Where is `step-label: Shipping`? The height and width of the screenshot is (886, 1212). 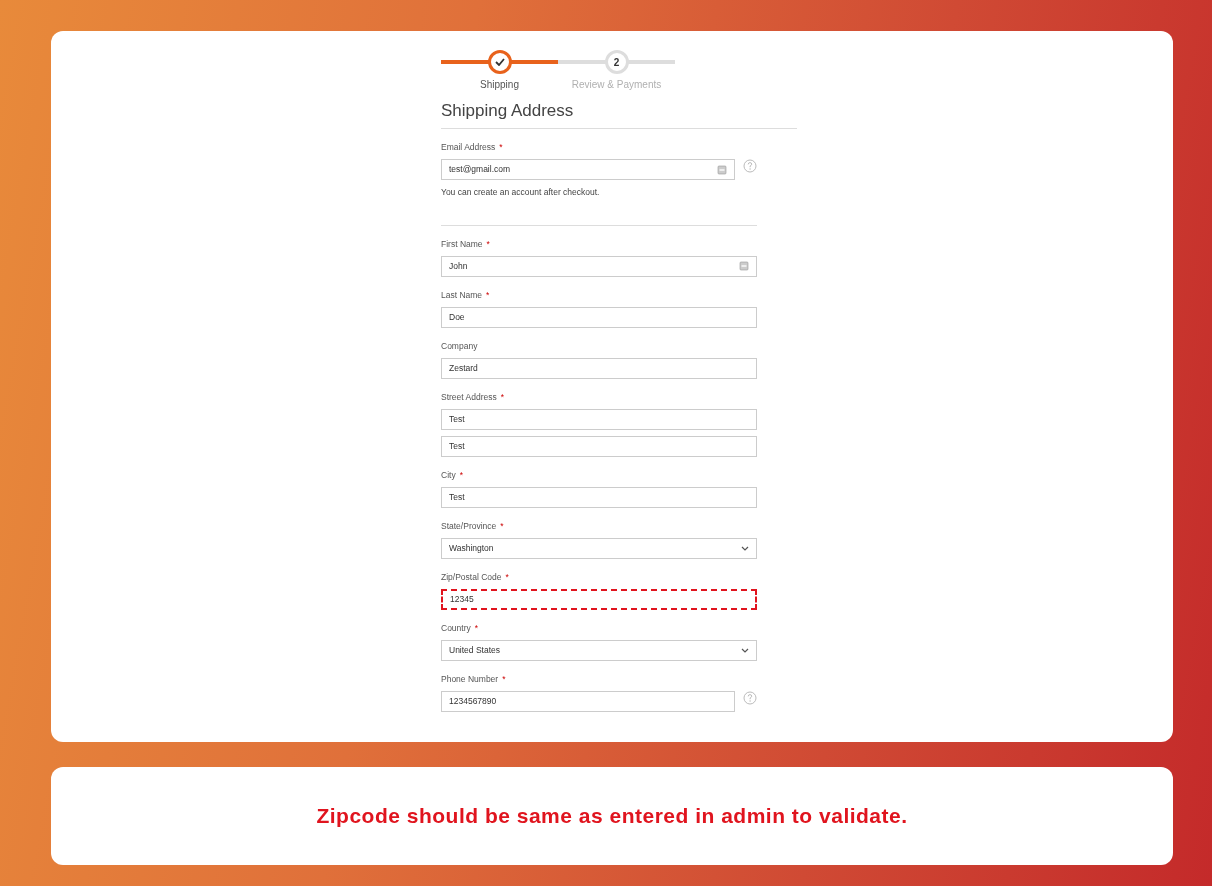 step-label: Shipping is located at coordinates (499, 85).